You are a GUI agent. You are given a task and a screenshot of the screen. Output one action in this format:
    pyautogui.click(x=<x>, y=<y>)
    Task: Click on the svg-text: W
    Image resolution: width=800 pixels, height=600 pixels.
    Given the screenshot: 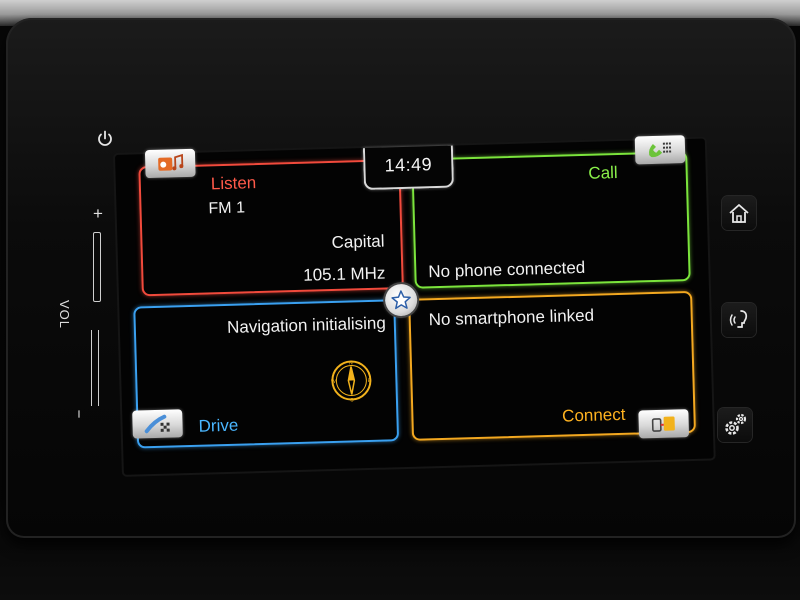 What is the action you would take?
    pyautogui.click(x=333, y=382)
    